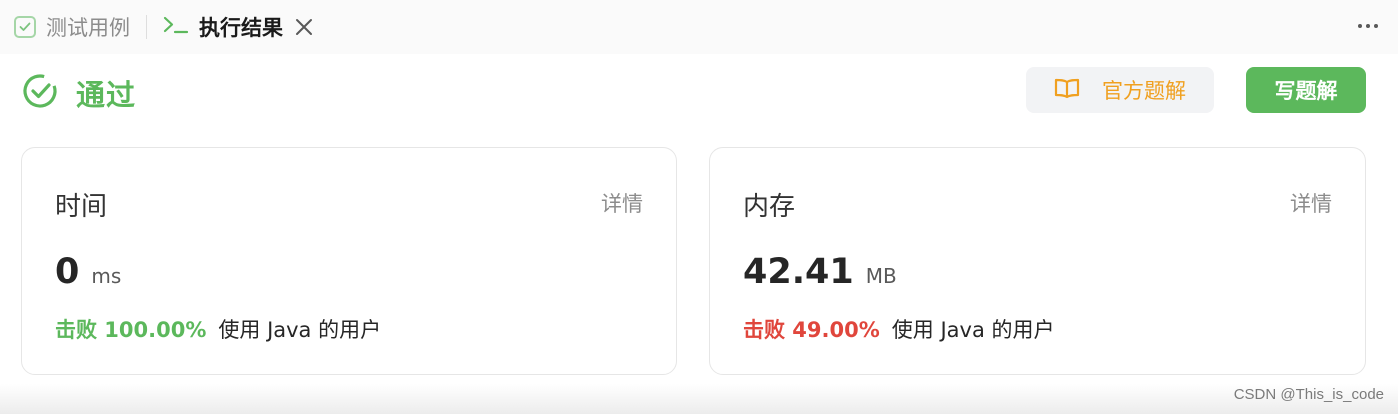 The height and width of the screenshot is (414, 1398). What do you see at coordinates (1306, 90) in the screenshot?
I see `write-solution-button: 写题解` at bounding box center [1306, 90].